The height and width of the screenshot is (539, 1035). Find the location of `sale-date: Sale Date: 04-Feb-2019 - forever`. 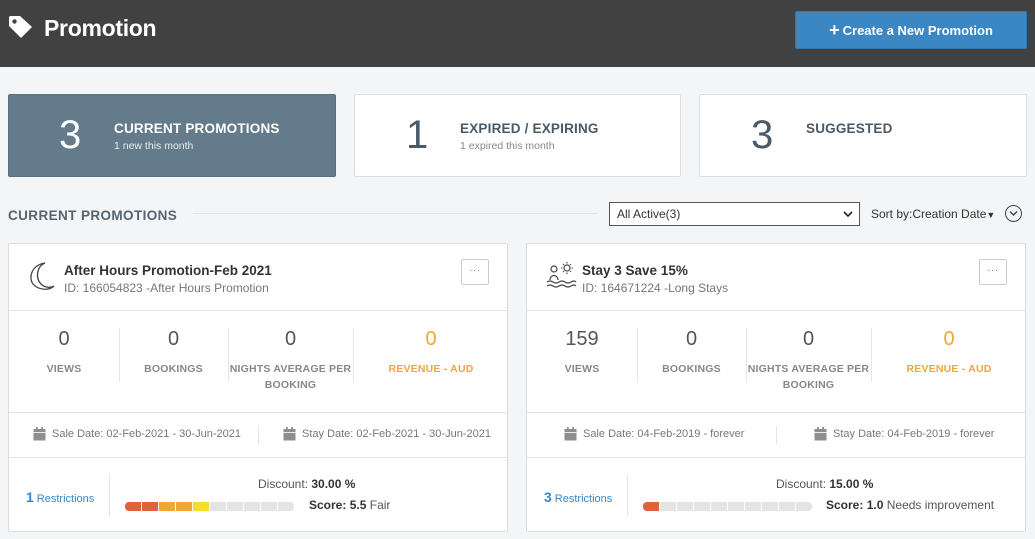

sale-date: Sale Date: 04-Feb-2019 - forever is located at coordinates (654, 434).